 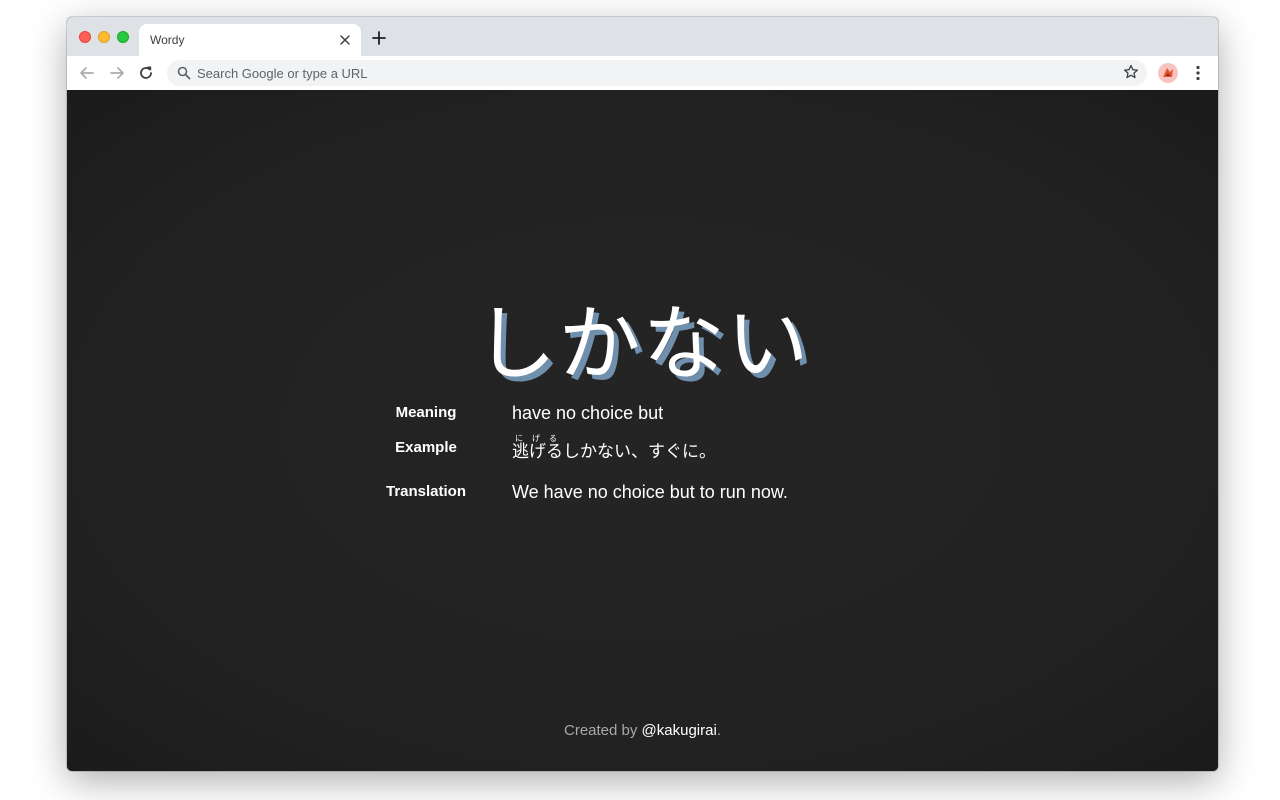 I want to click on kebab-menu-icon, so click(x=1198, y=73).